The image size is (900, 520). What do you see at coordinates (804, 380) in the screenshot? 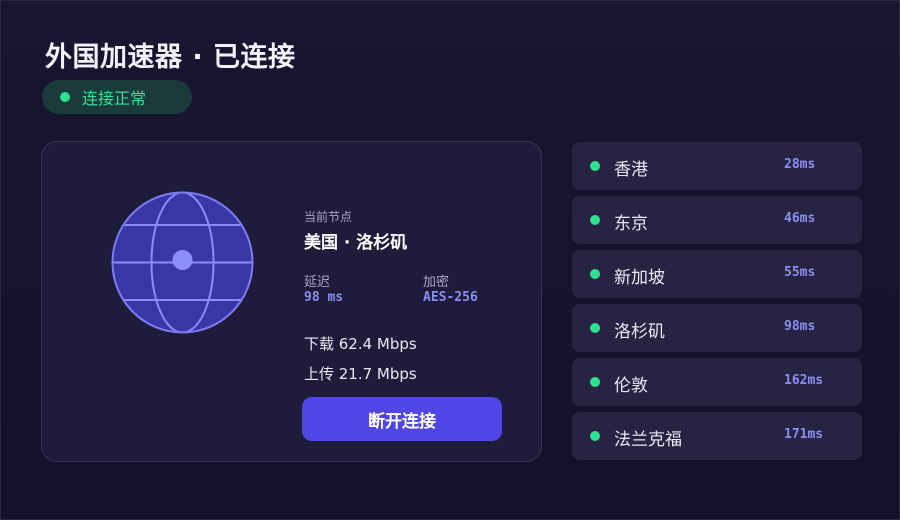
I see `server-ping: 162ms` at bounding box center [804, 380].